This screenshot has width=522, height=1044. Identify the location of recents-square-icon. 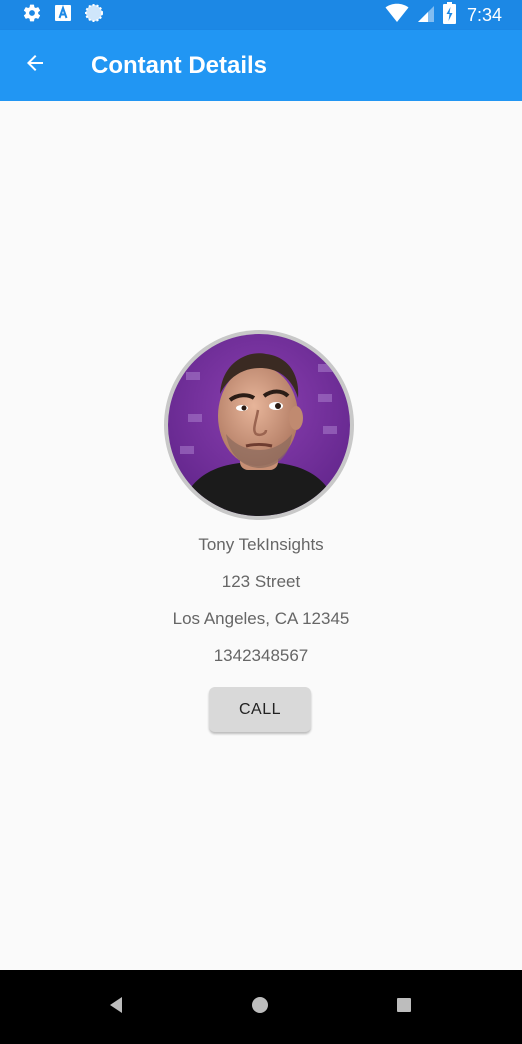
(404, 1007).